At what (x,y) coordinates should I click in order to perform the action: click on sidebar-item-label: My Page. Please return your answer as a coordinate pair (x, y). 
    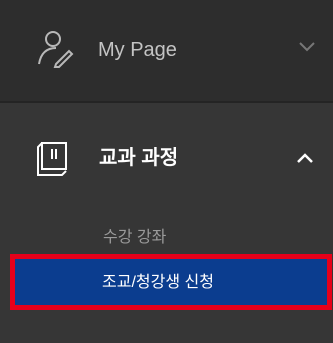
    Looking at the image, I should click on (137, 50).